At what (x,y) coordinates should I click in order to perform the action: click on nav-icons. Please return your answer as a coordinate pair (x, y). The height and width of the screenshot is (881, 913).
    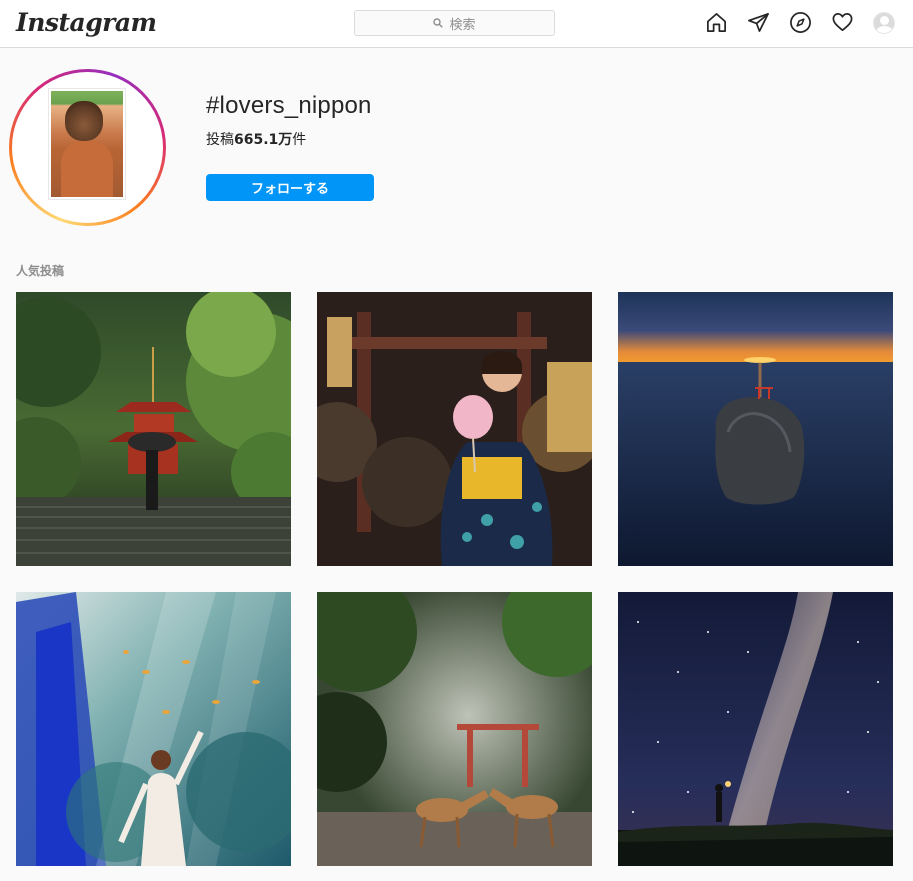
    Looking at the image, I should click on (800, 22).